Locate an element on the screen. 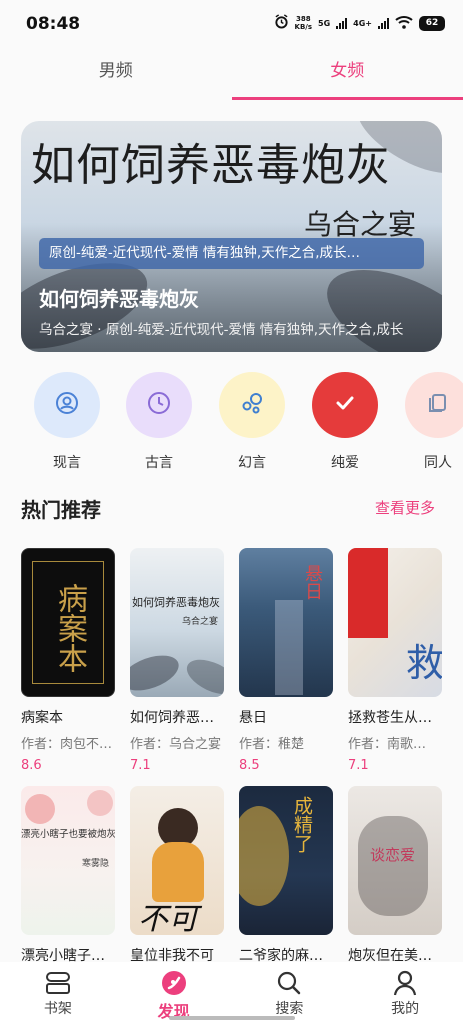 This screenshot has height=1024, width=463. battery-icon: 62 is located at coordinates (432, 23).